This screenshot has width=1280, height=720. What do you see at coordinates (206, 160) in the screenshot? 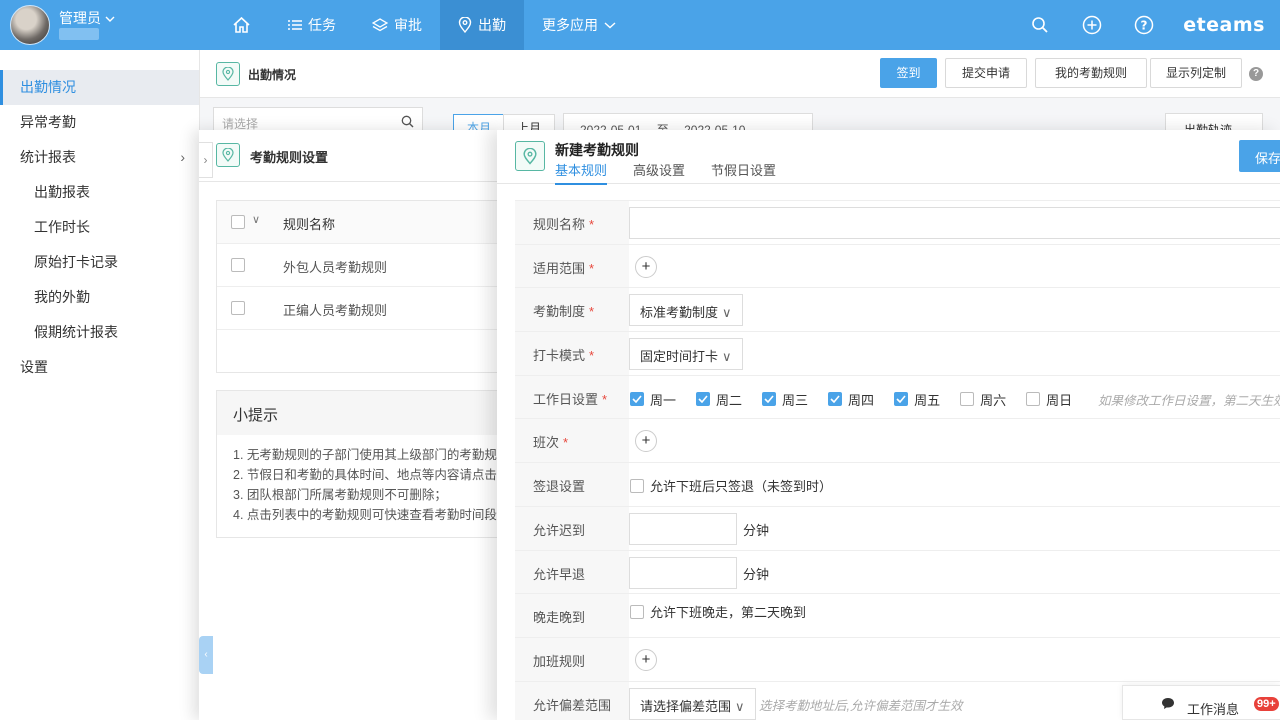
I see `chevron-right-icon: ›` at bounding box center [206, 160].